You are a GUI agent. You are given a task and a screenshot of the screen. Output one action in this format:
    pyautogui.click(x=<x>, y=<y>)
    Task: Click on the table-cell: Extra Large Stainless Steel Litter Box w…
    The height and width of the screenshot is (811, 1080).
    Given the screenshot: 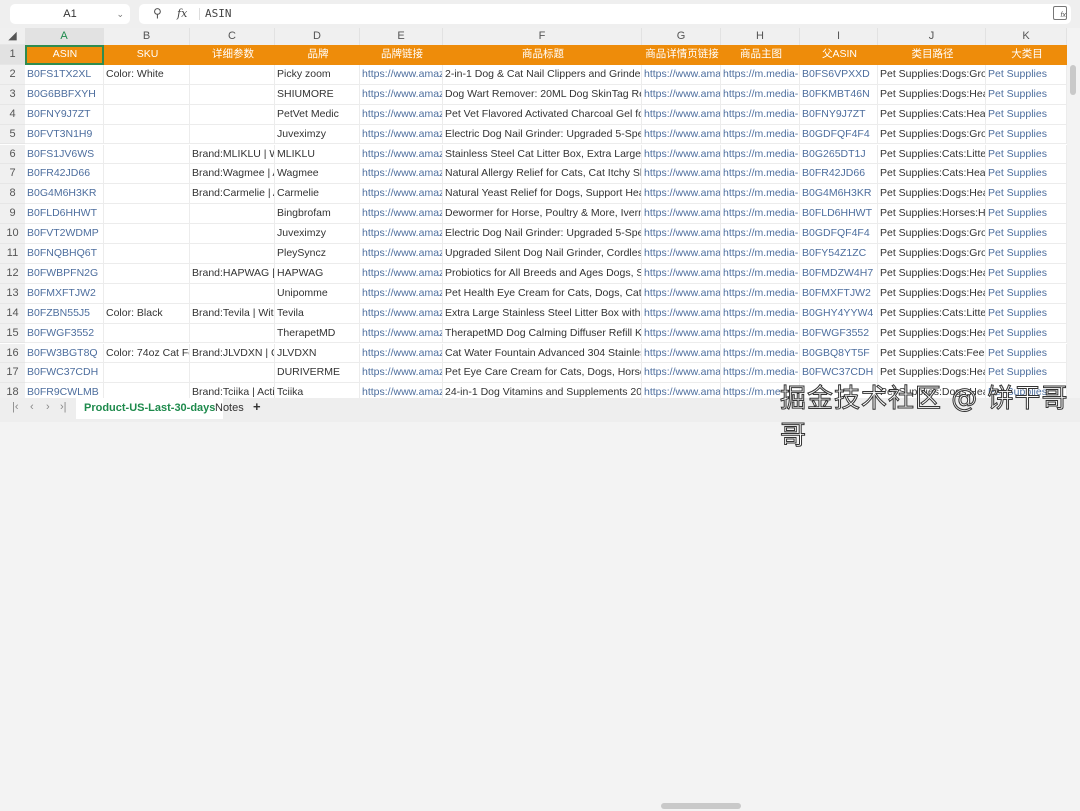 What is the action you would take?
    pyautogui.click(x=542, y=313)
    